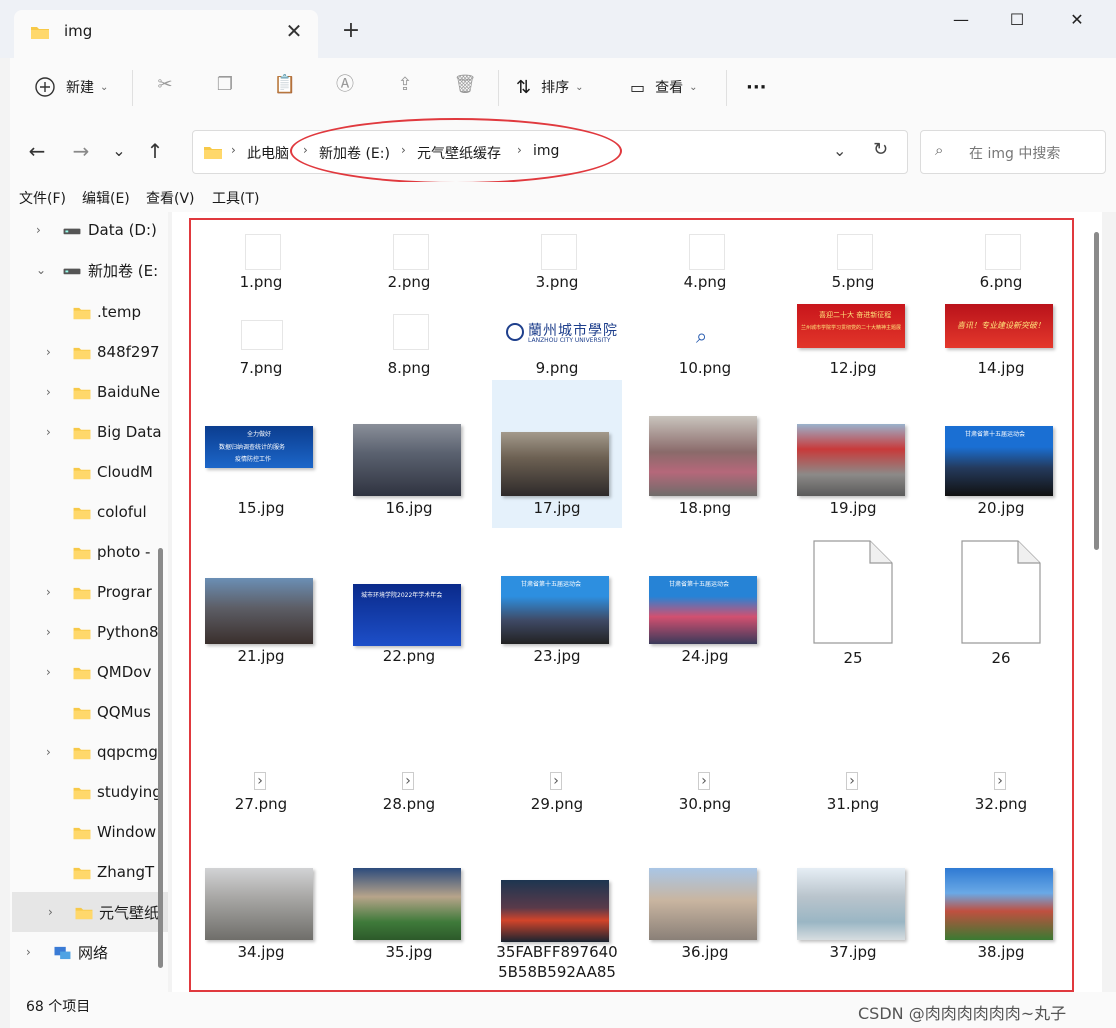 The width and height of the screenshot is (1116, 1028). Describe the element at coordinates (1001, 898) in the screenshot. I see `file-tile: 38.jpg` at that location.